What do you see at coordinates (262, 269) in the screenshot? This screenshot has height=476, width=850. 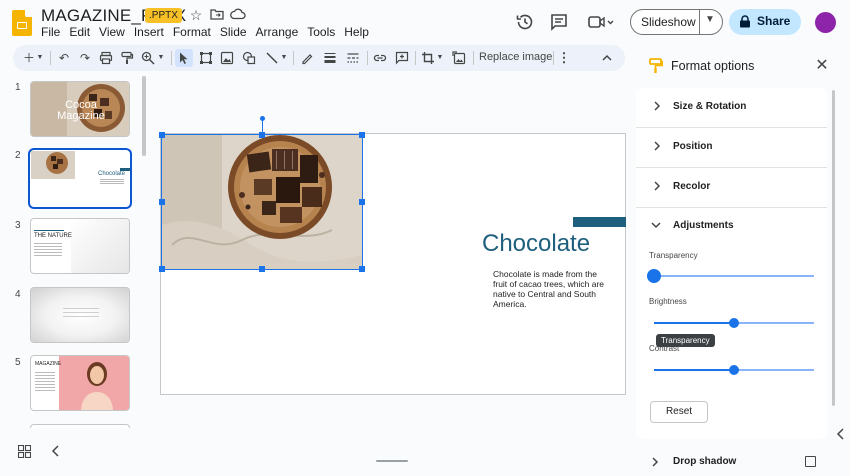 I see `resize-handle-bottom` at bounding box center [262, 269].